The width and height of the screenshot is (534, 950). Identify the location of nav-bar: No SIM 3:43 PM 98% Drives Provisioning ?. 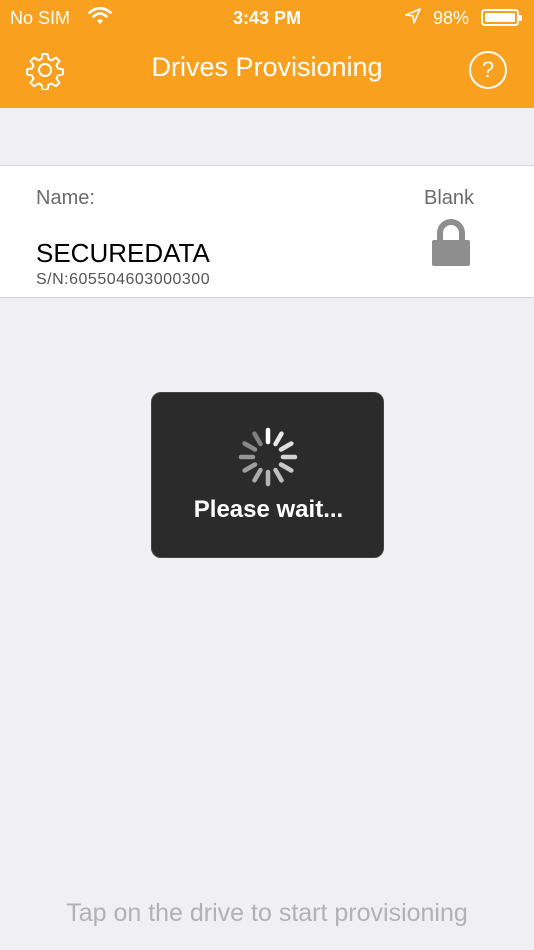
(267, 54).